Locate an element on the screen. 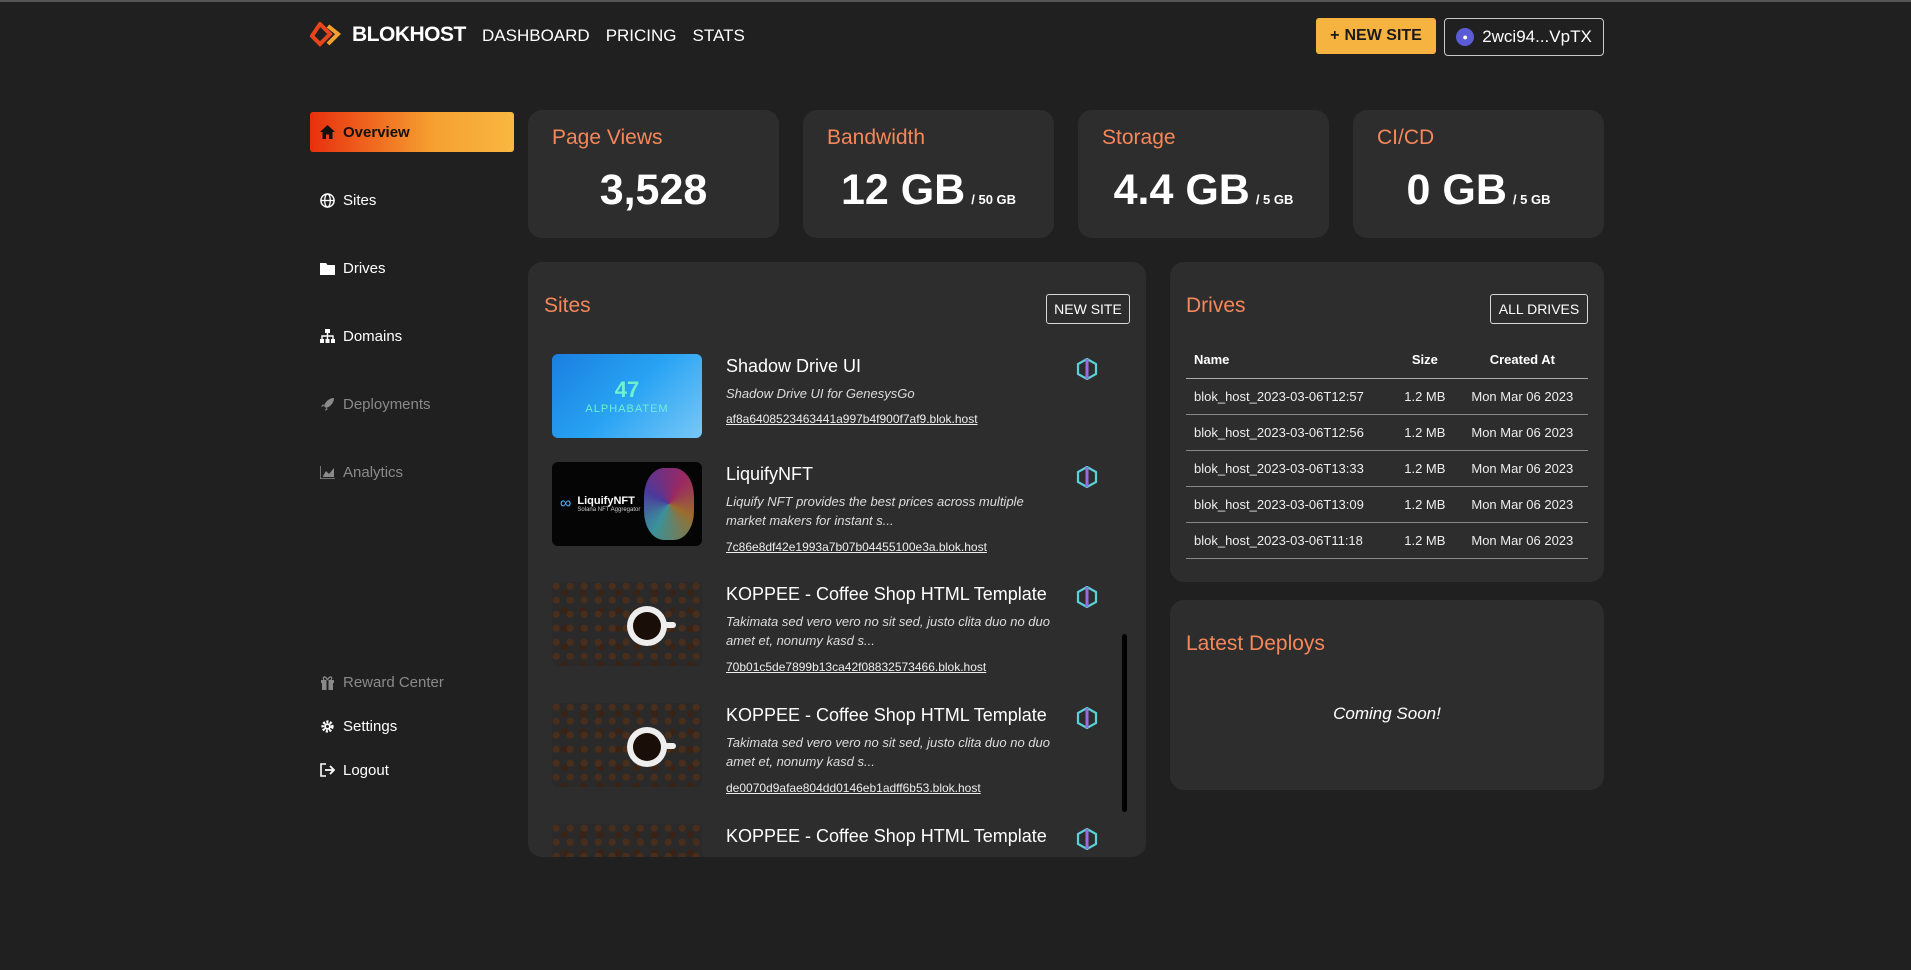  site-thumbnail: 47 ALPHABATEM is located at coordinates (627, 396).